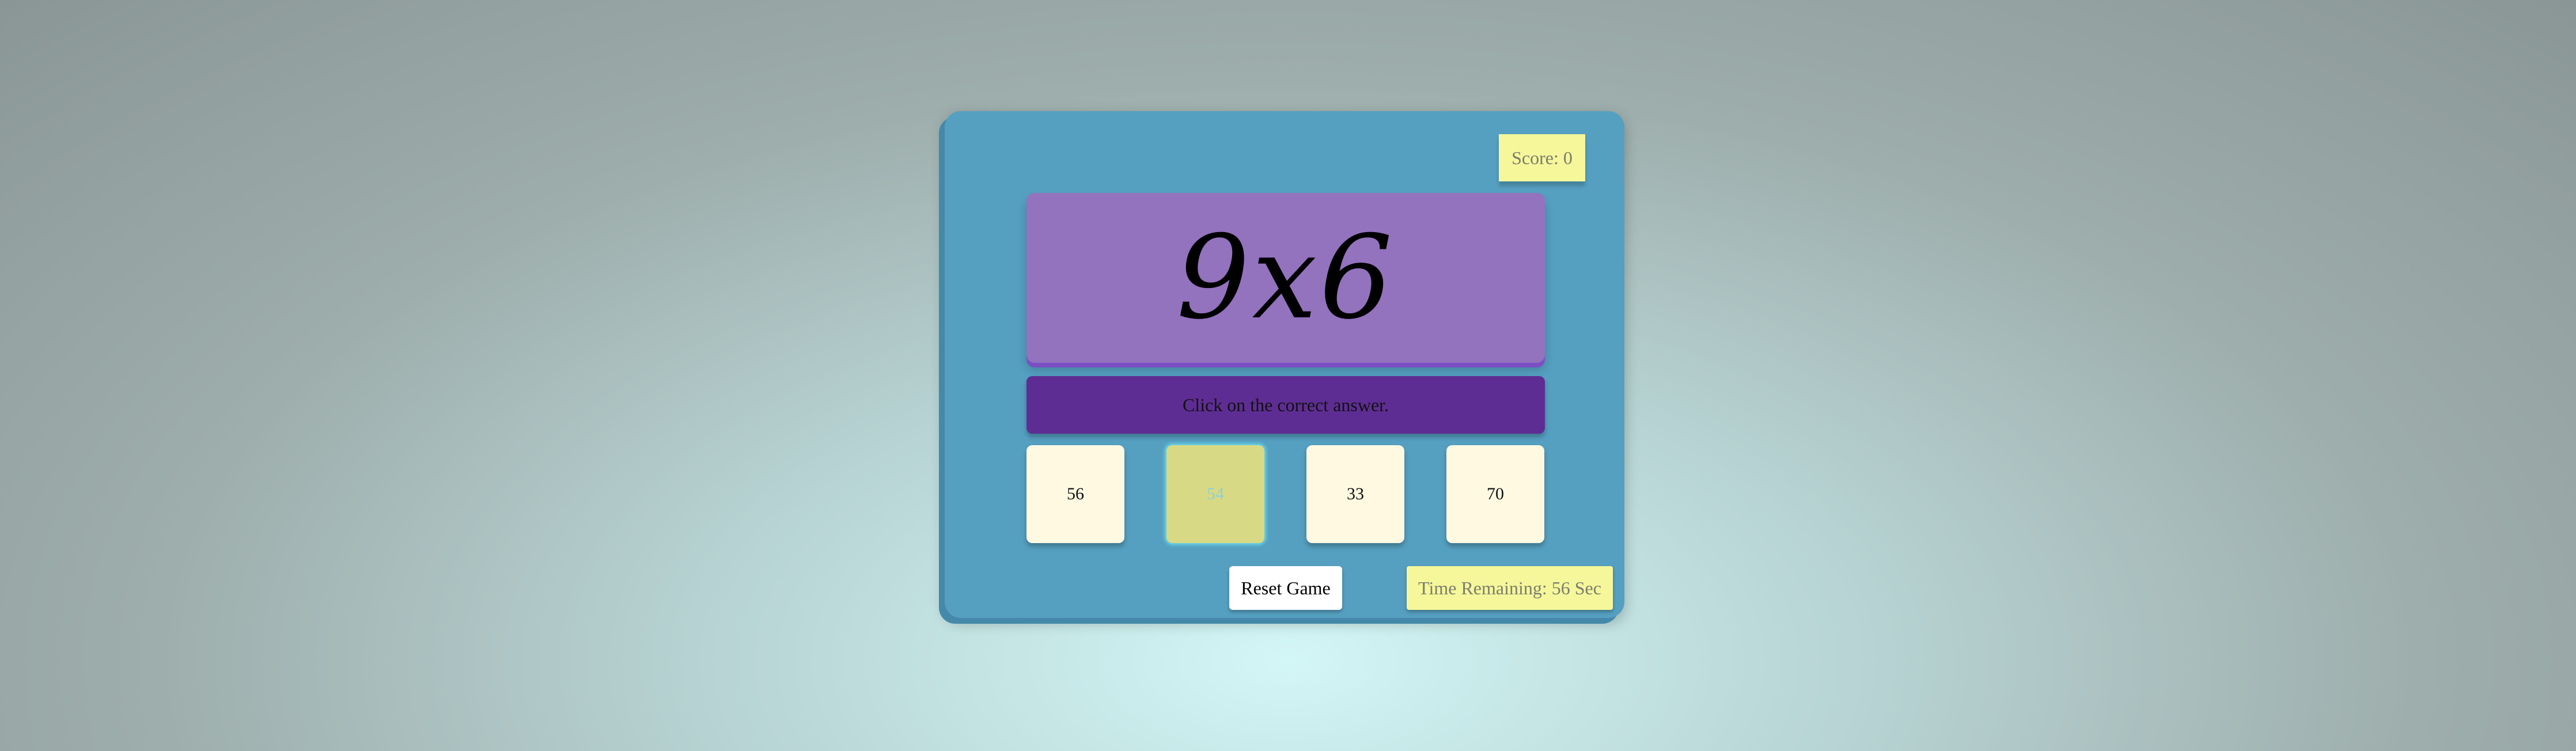 The height and width of the screenshot is (751, 2576). Describe the element at coordinates (1285, 278) in the screenshot. I see `question-display: 9x6` at that location.